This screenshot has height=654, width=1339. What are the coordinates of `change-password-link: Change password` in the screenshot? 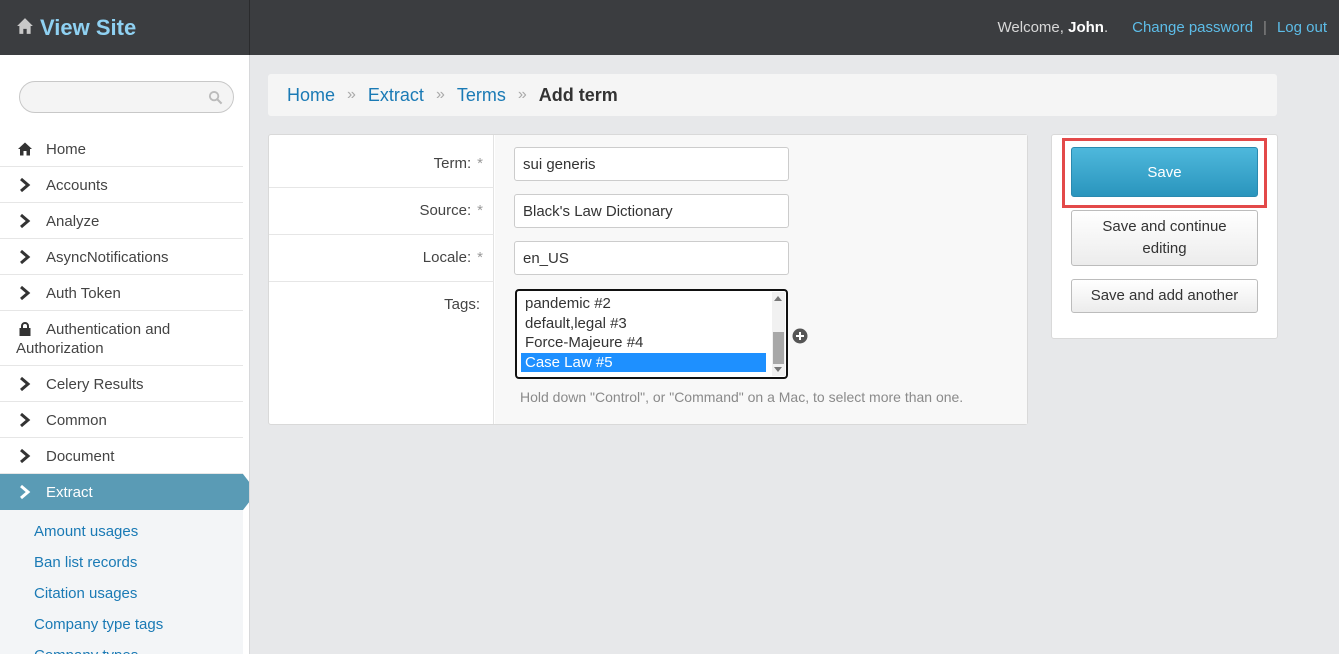 It's located at (1192, 27).